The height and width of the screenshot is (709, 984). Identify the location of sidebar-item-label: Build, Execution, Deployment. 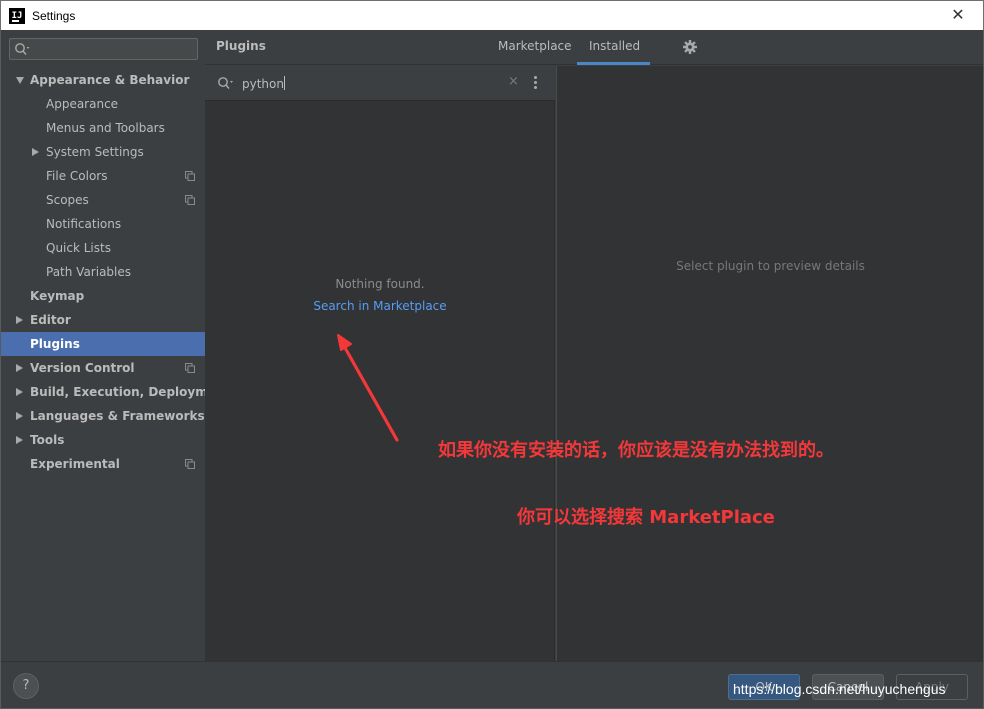
(130, 392).